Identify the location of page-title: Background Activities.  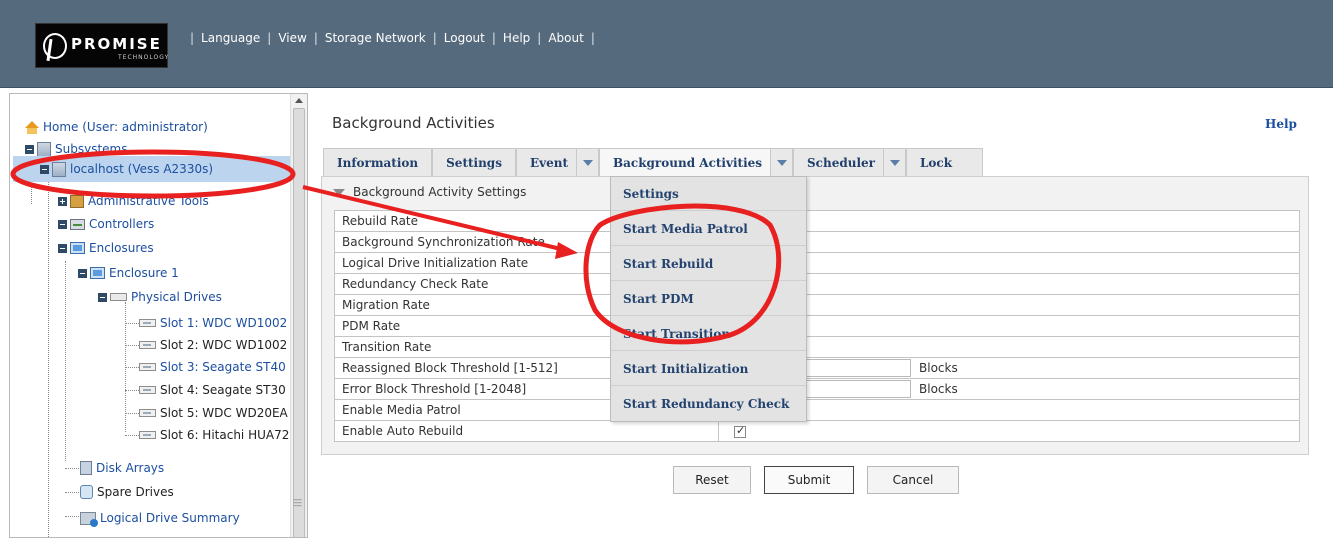
(413, 123).